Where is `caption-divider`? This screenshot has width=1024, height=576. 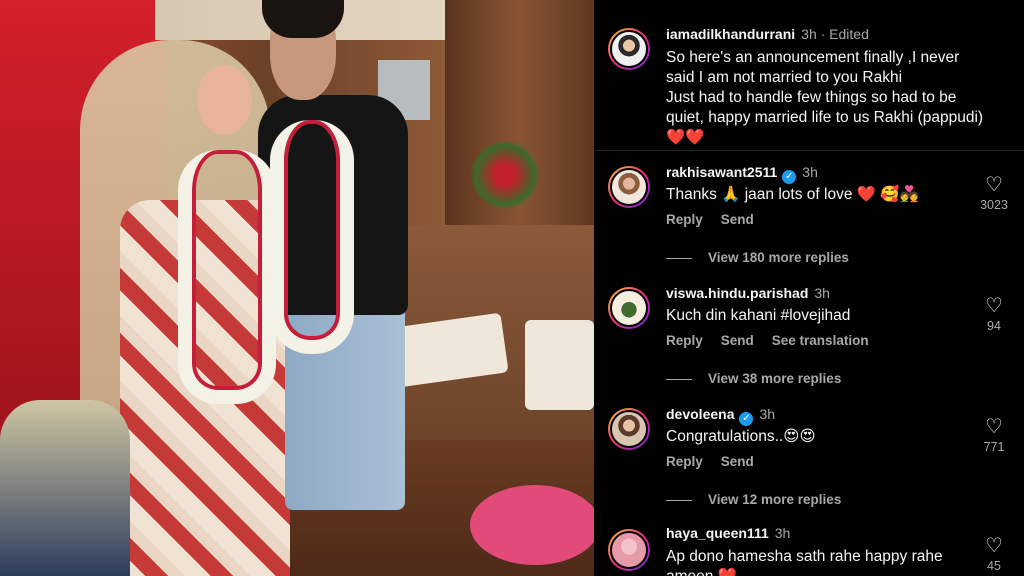
caption-divider is located at coordinates (809, 150).